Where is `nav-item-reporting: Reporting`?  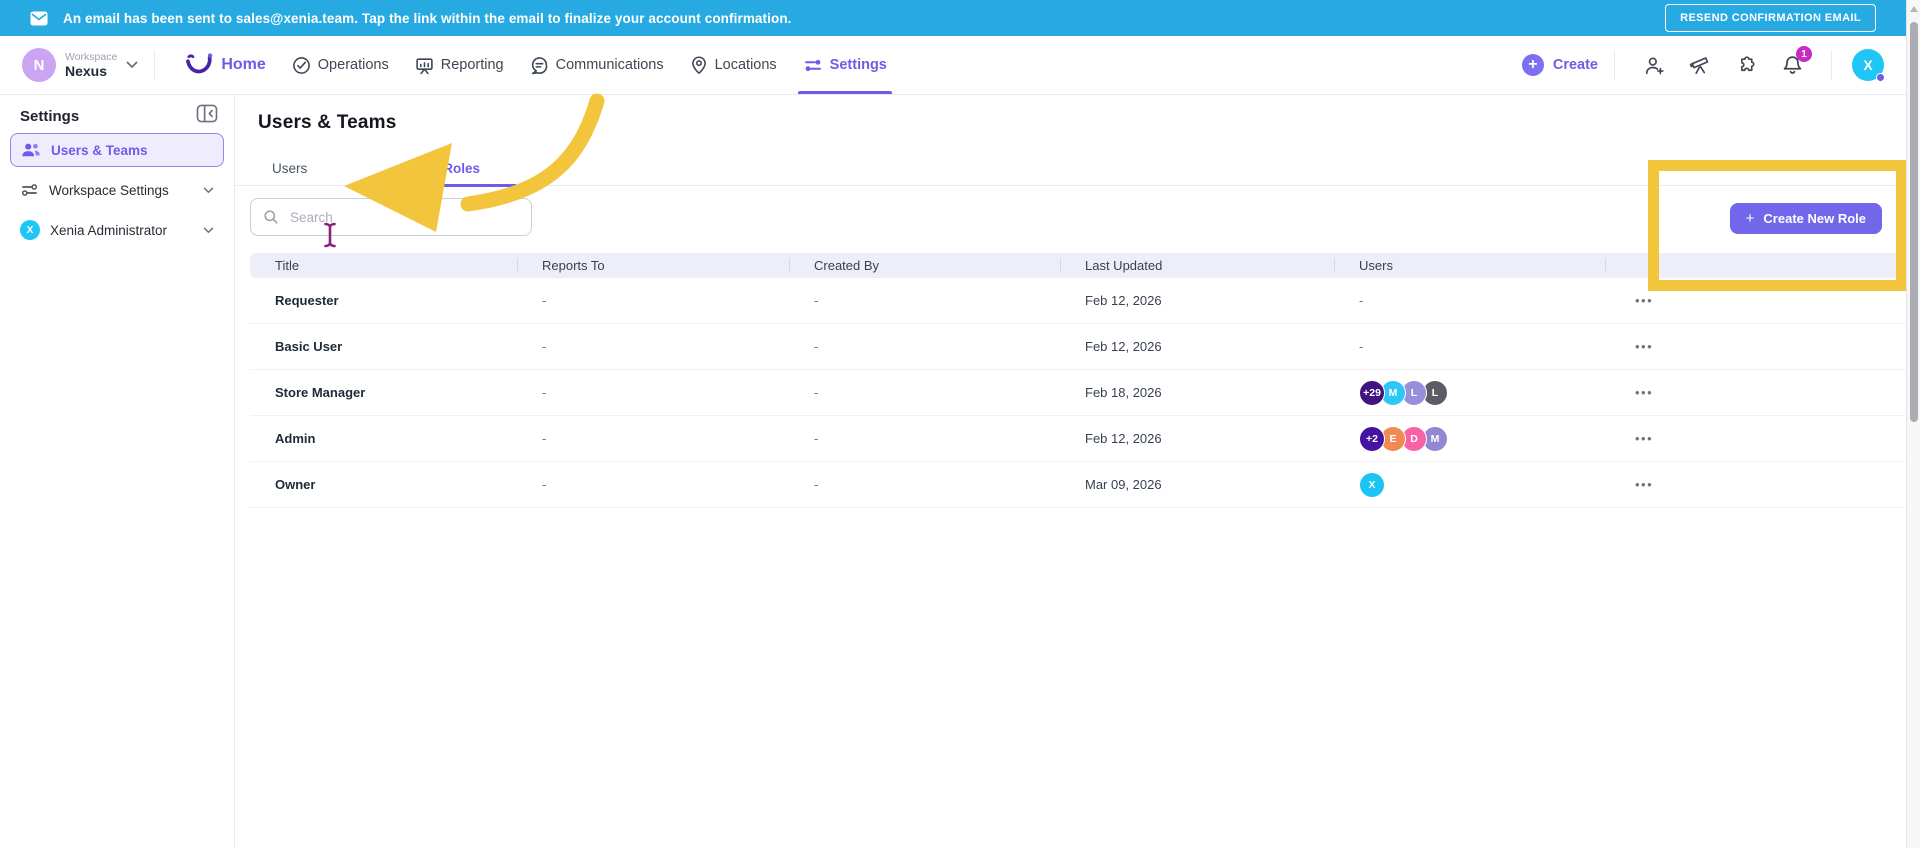
nav-item-reporting: Reporting is located at coordinates (459, 65).